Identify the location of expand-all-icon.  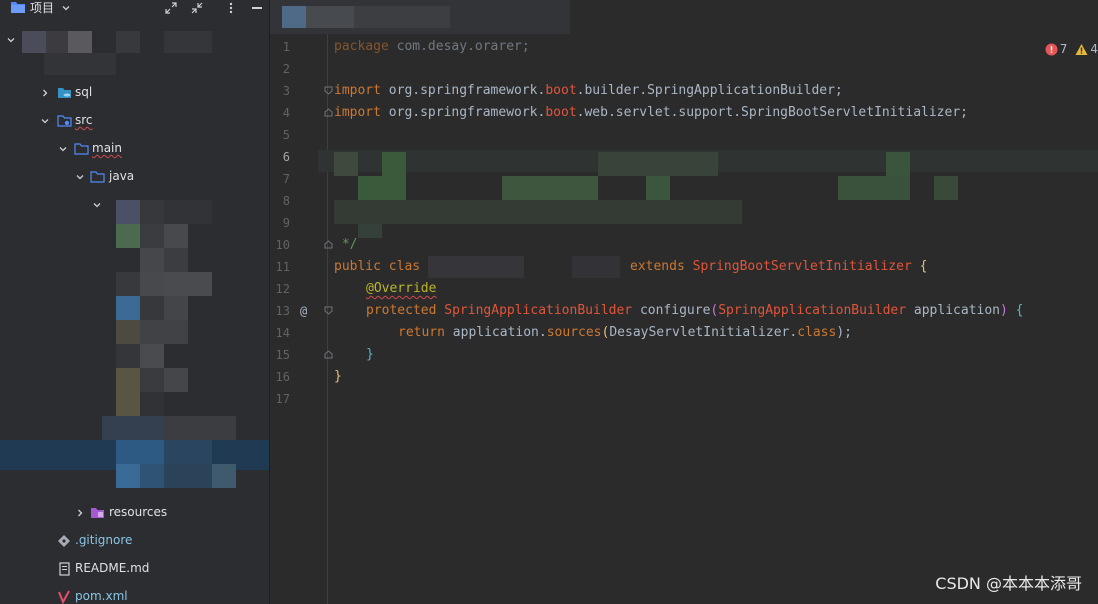
(171, 8).